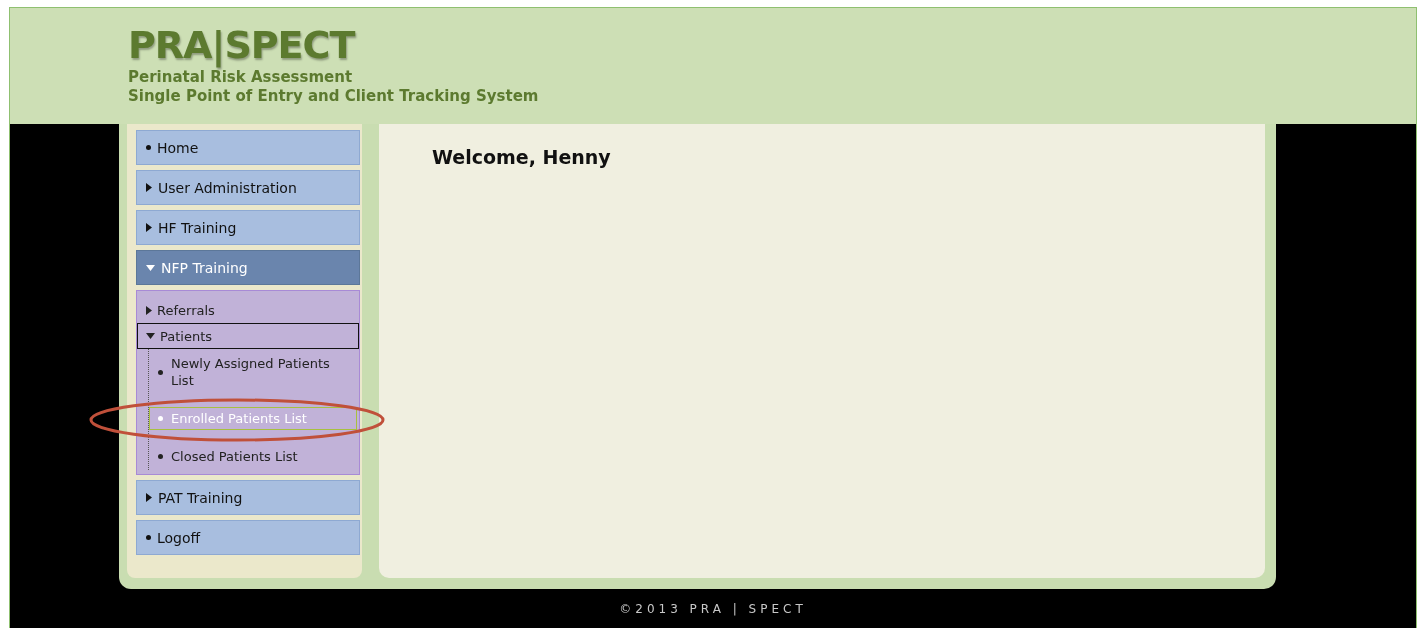  What do you see at coordinates (248, 310) in the screenshot?
I see `submenu-item: Referrals` at bounding box center [248, 310].